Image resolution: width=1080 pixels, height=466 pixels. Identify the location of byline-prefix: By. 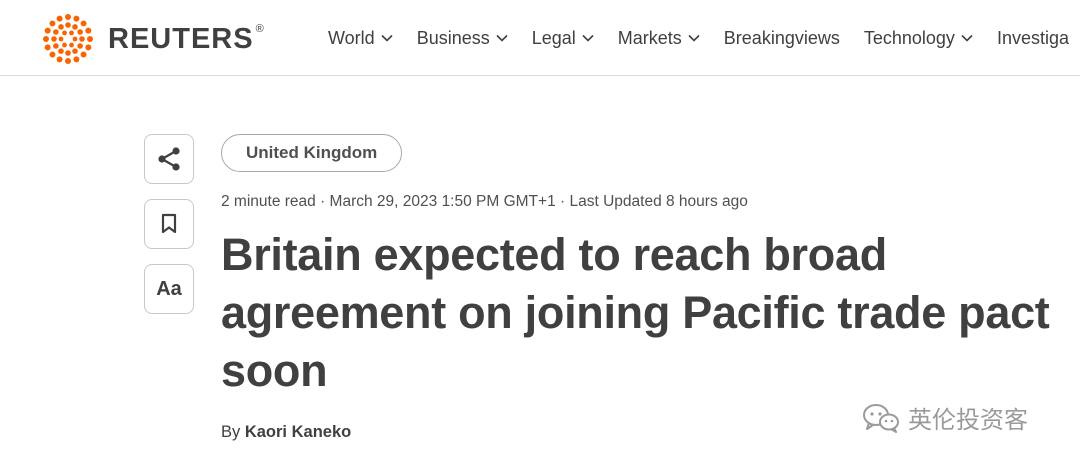
(233, 432).